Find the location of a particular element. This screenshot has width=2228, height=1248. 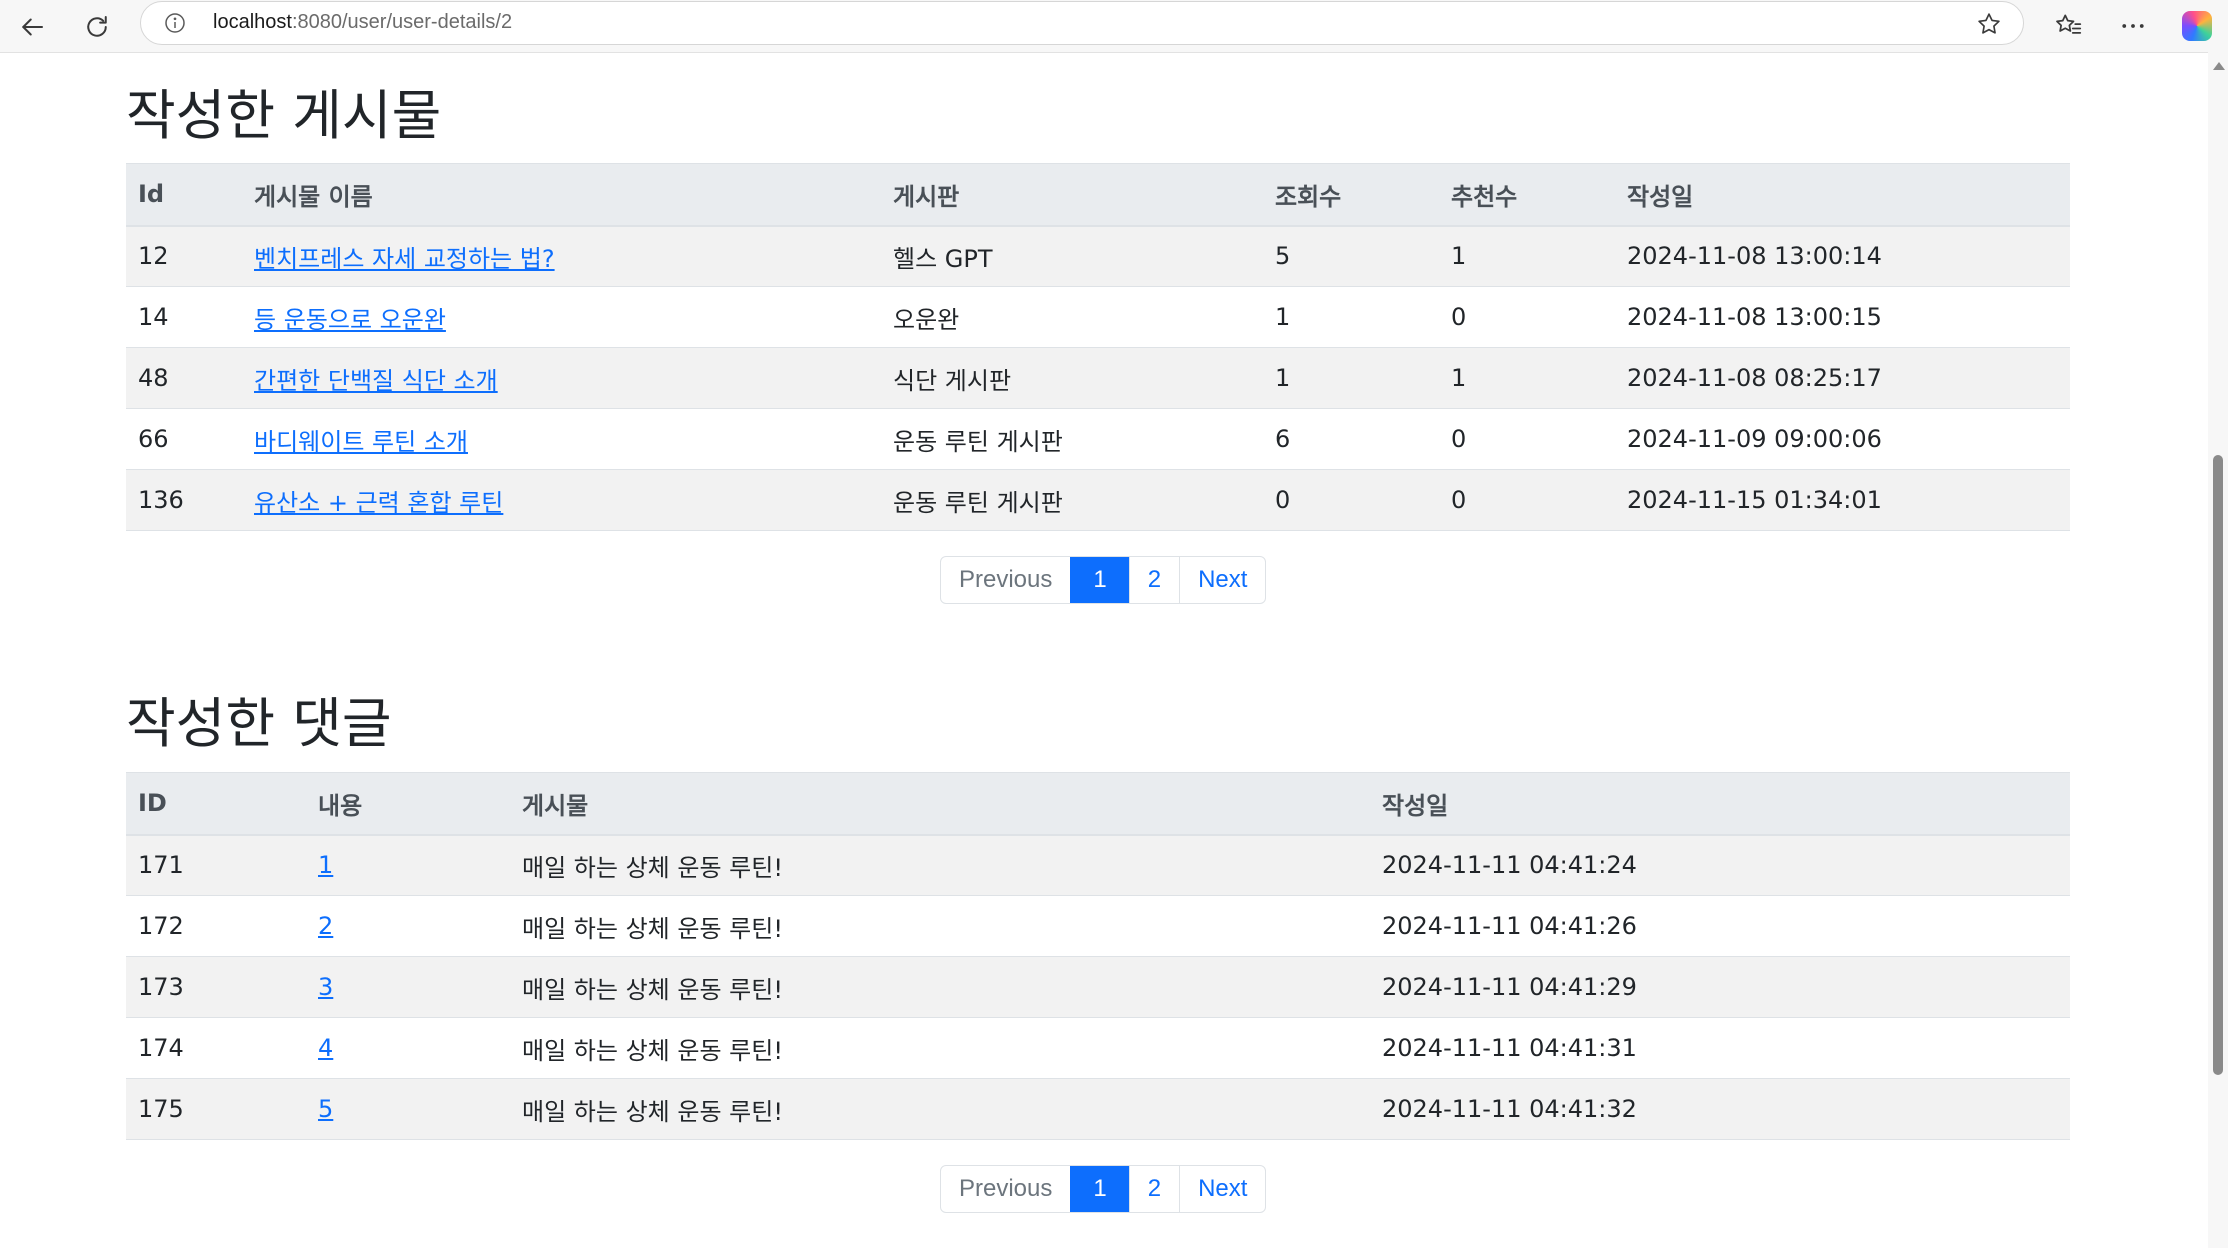

column-header: 내용 is located at coordinates (408, 804).